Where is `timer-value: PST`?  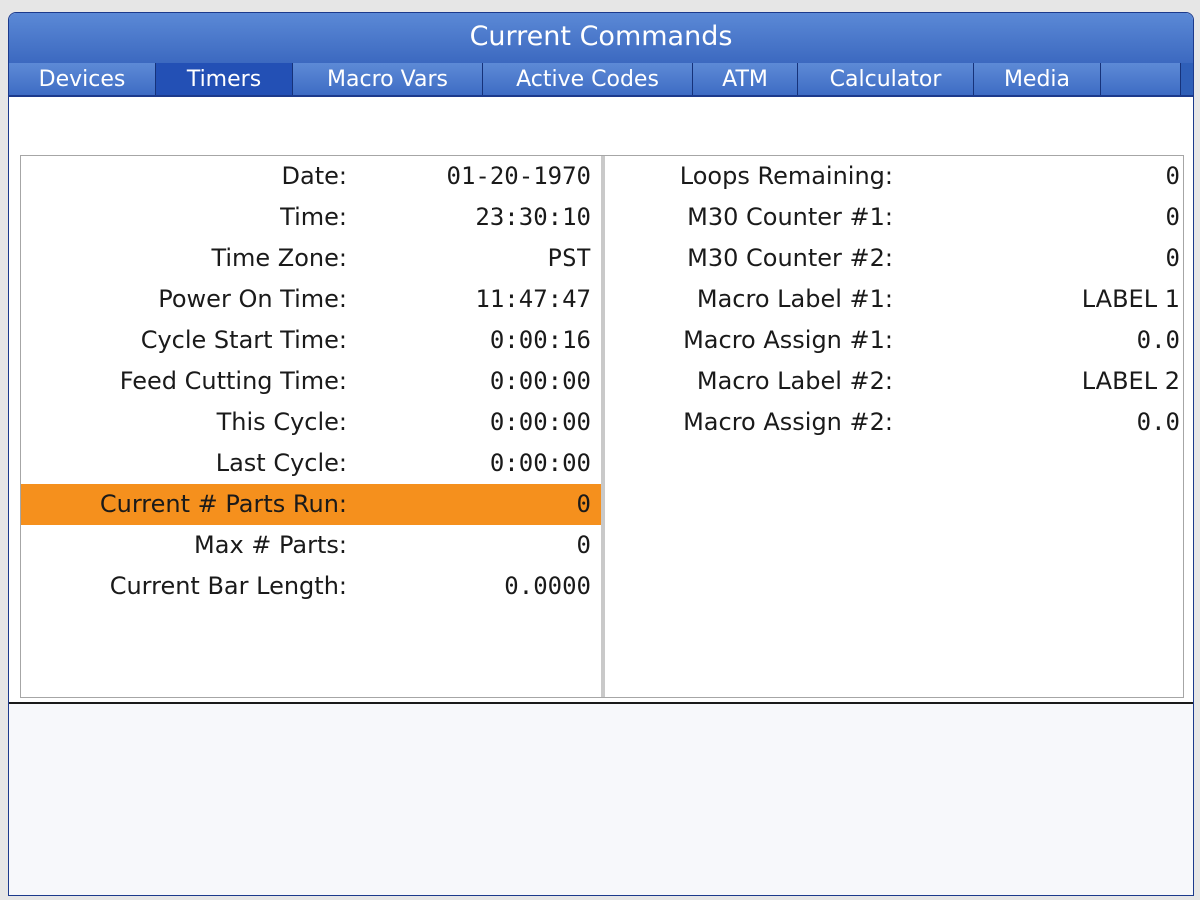 timer-value: PST is located at coordinates (569, 258).